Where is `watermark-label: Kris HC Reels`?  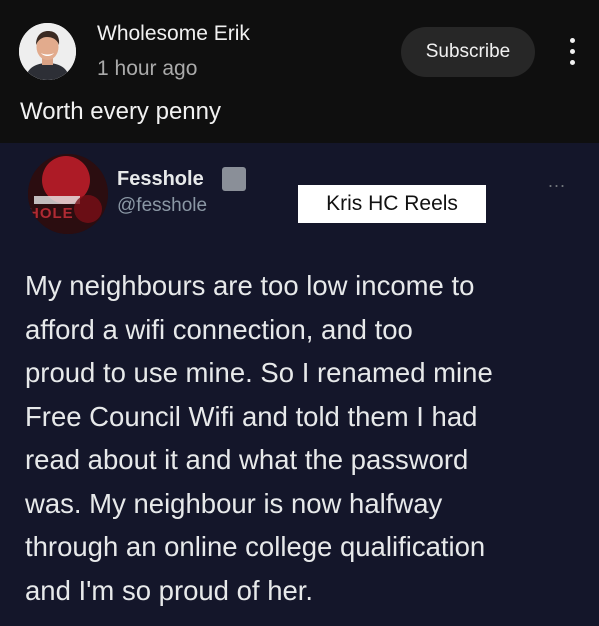
watermark-label: Kris HC Reels is located at coordinates (392, 204).